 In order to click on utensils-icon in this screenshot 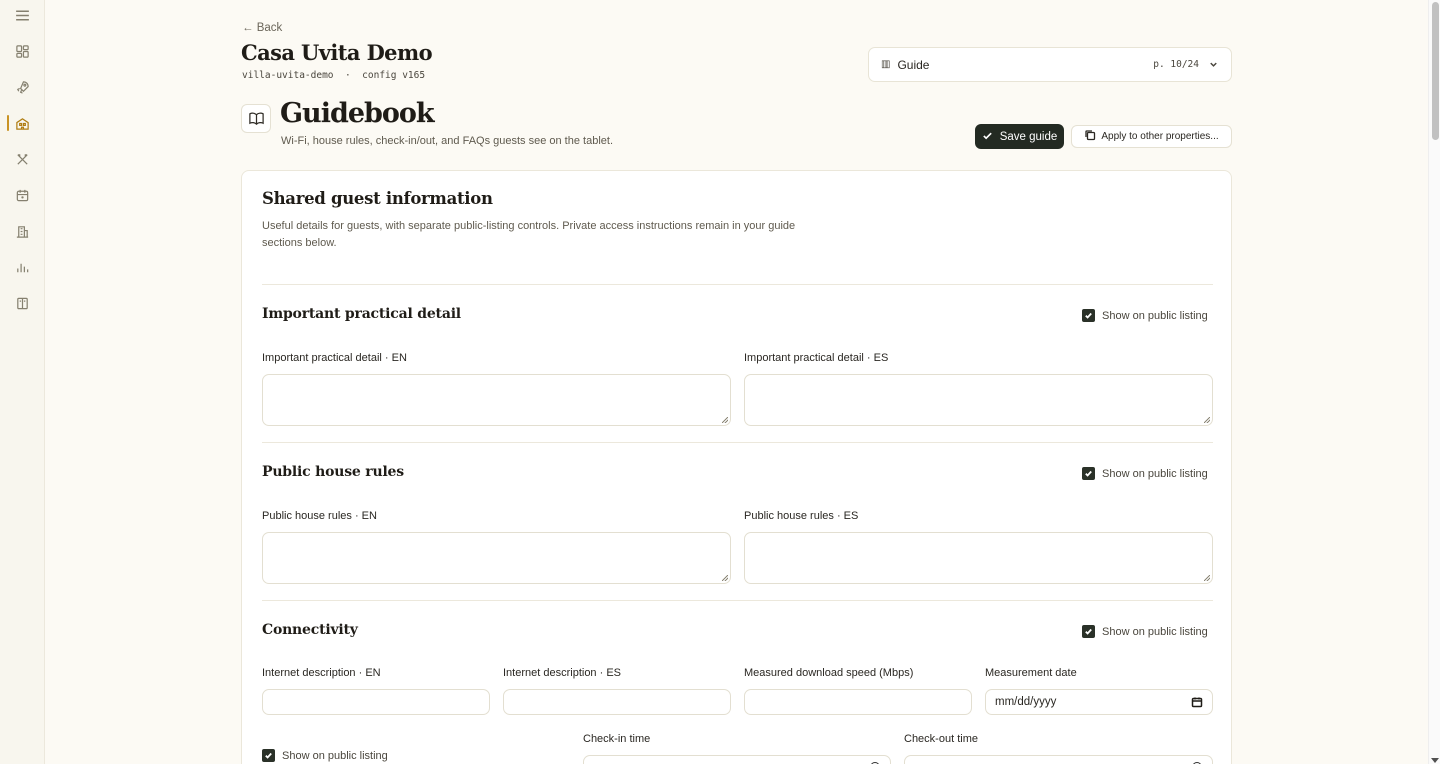, I will do `click(22, 159)`.